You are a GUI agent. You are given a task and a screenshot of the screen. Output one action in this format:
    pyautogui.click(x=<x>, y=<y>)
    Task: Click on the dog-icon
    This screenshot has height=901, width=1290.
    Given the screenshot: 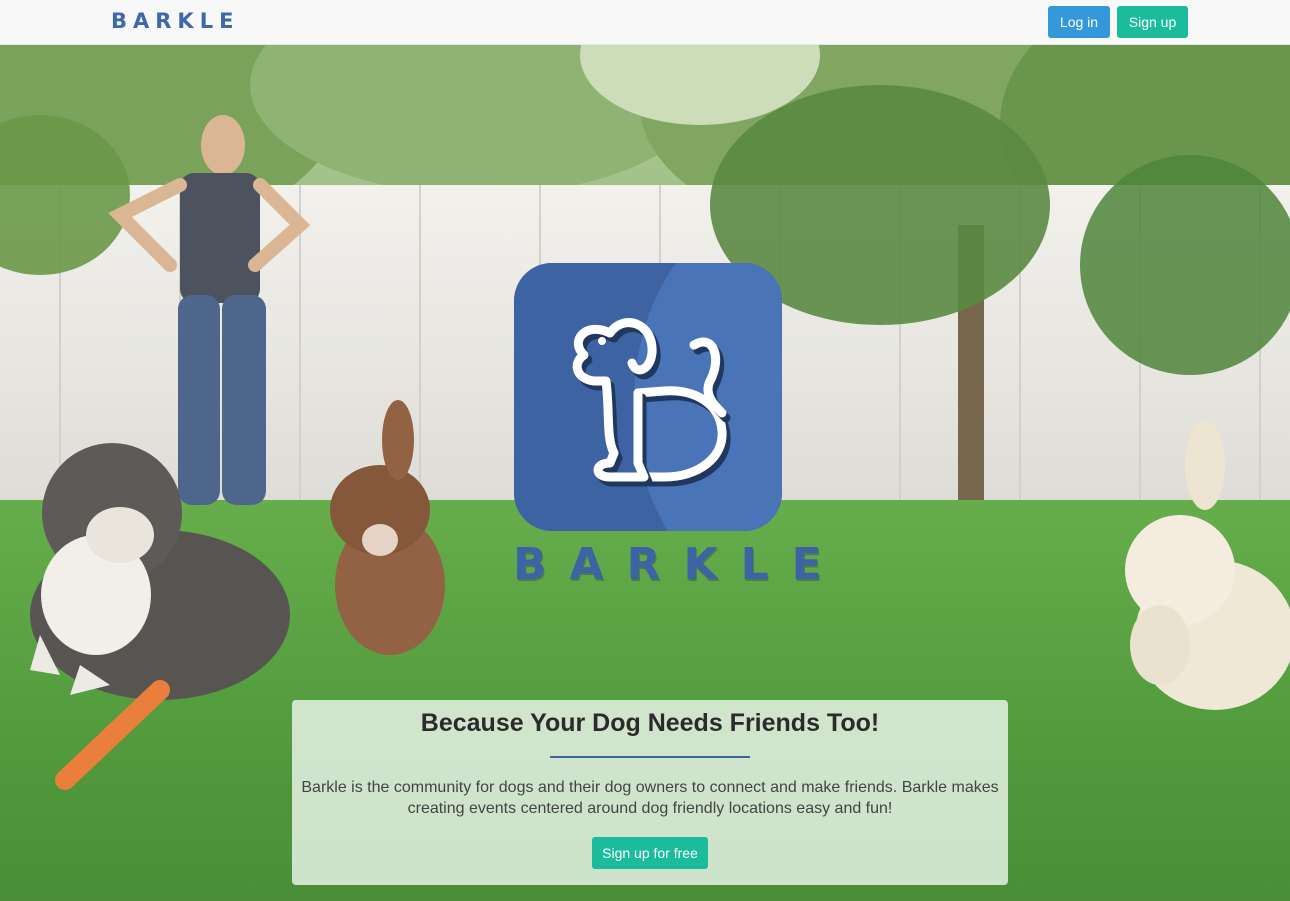 What is the action you would take?
    pyautogui.click(x=648, y=397)
    